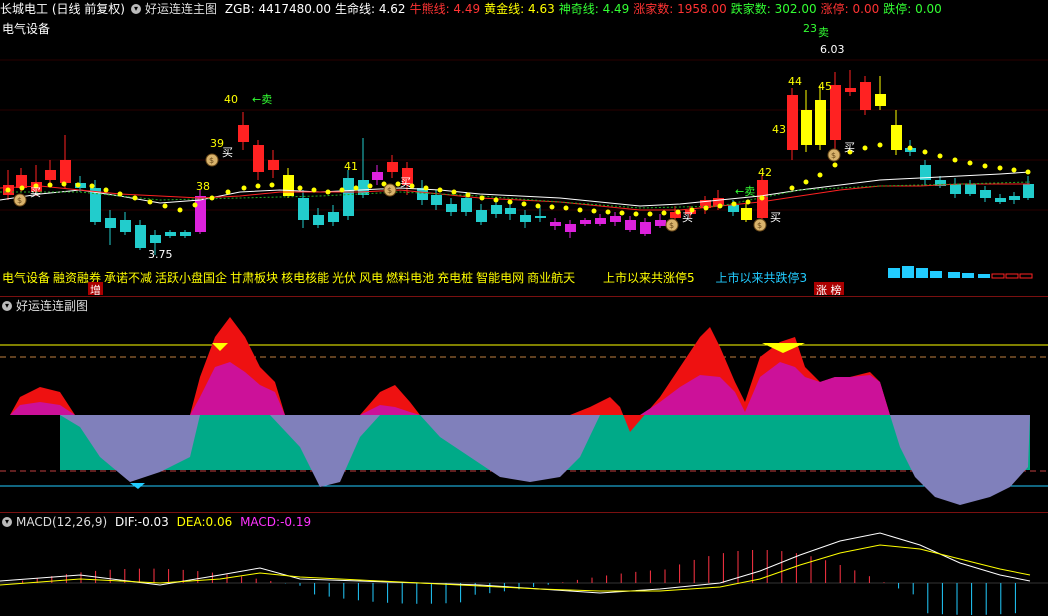  Describe the element at coordinates (779, 129) in the screenshot. I see `signal-number: 43` at that location.